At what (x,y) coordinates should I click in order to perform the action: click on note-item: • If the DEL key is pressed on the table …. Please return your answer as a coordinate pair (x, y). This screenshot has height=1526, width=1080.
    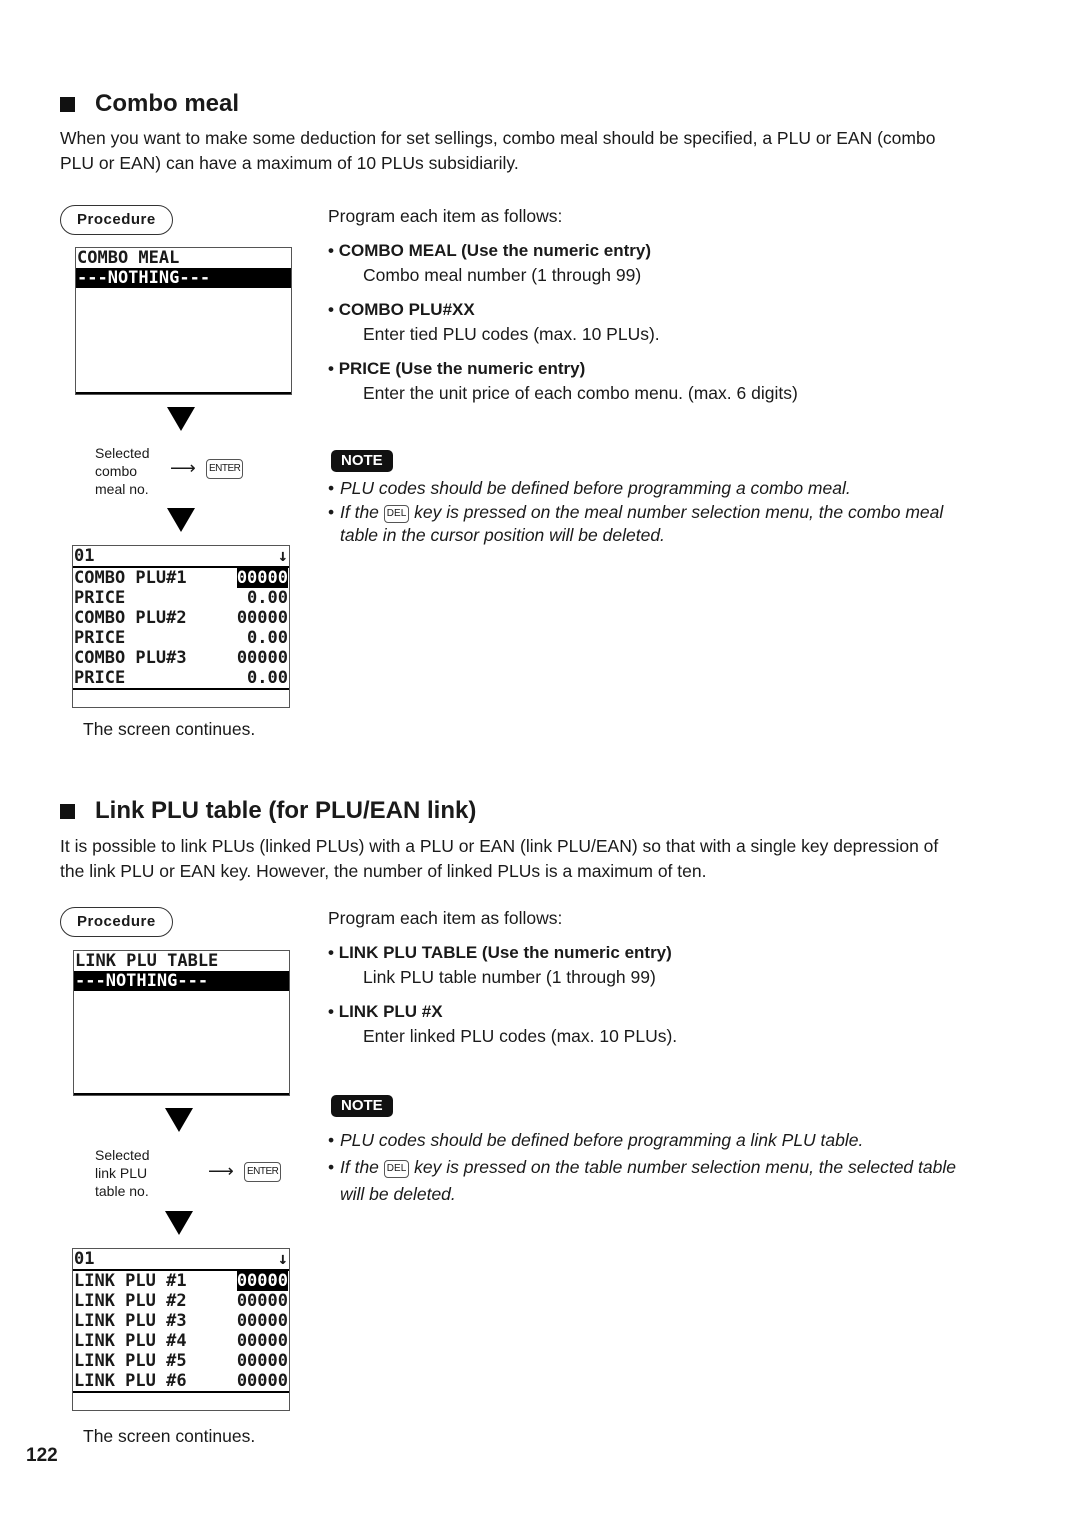
    Looking at the image, I should click on (642, 1180).